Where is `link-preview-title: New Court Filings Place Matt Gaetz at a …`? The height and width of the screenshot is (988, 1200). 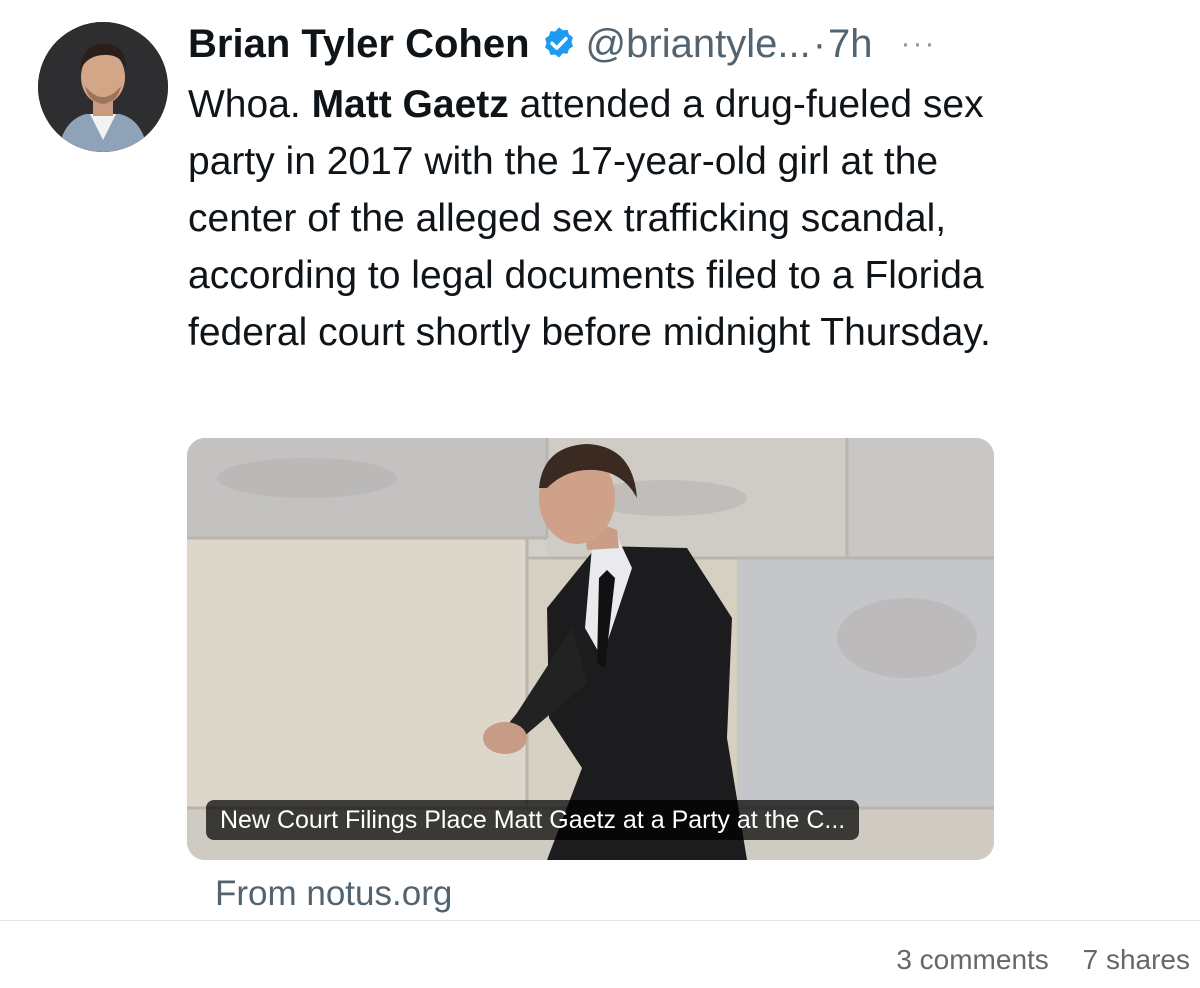
link-preview-title: New Court Filings Place Matt Gaetz at a … is located at coordinates (533, 820).